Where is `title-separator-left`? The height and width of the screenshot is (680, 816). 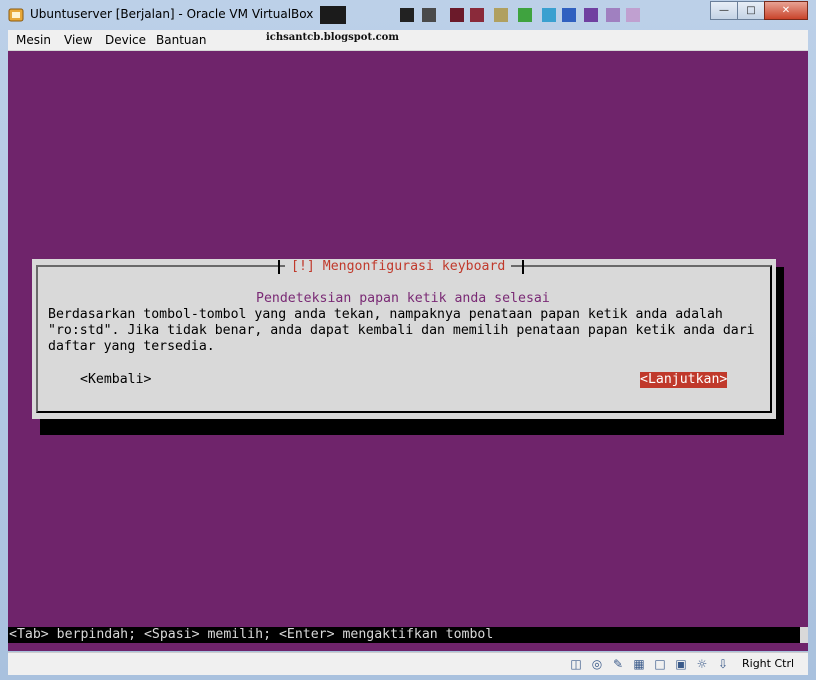
title-separator-left is located at coordinates (279, 267).